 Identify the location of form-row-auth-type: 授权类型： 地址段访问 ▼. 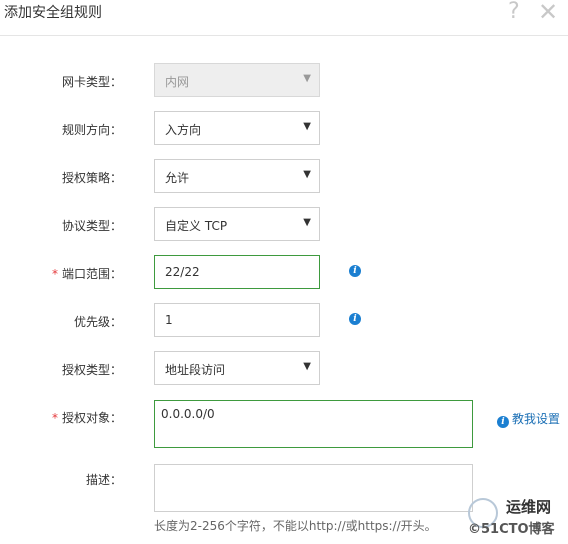
(284, 369).